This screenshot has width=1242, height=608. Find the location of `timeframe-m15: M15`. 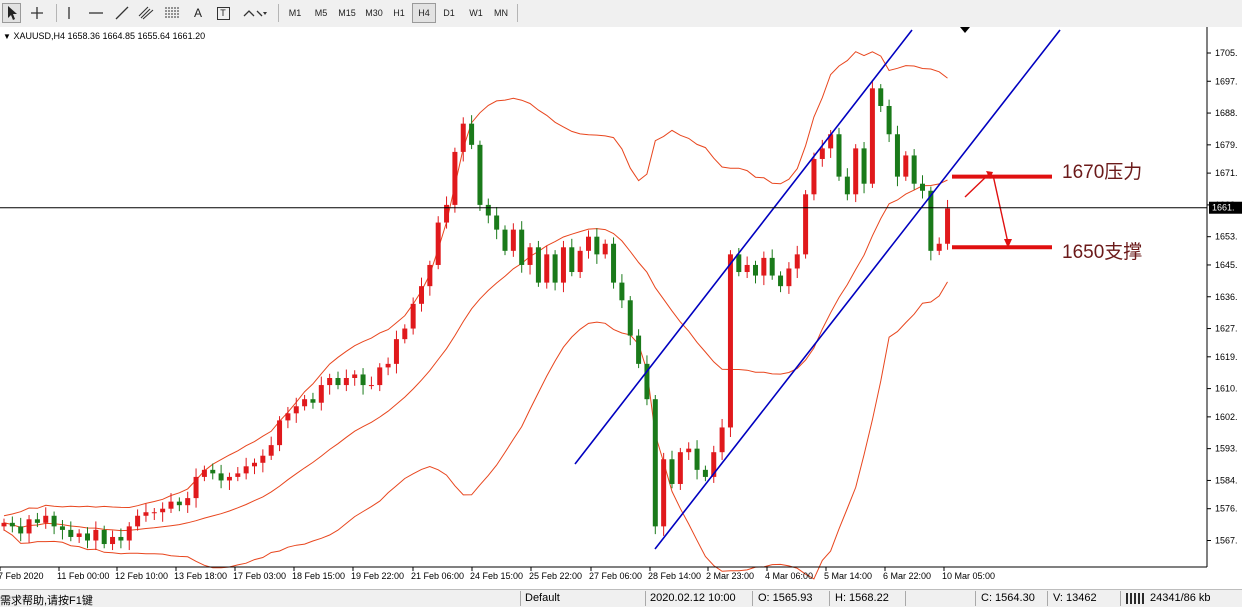

timeframe-m15: M15 is located at coordinates (347, 13).